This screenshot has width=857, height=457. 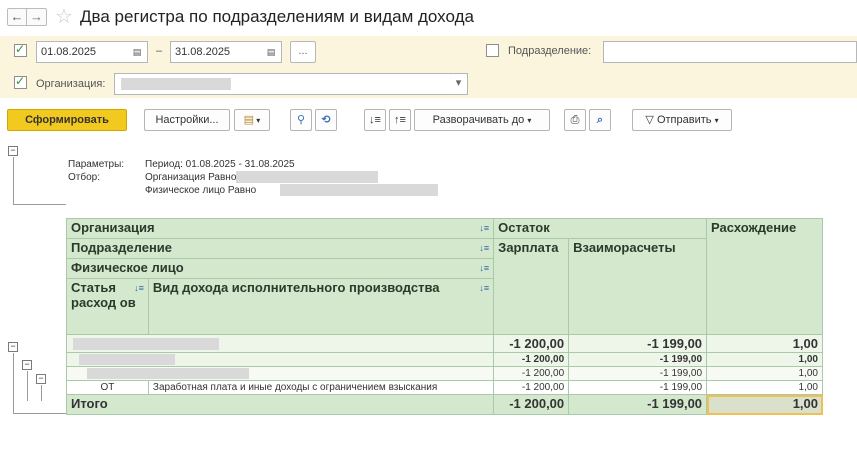 I want to click on clipboard-icon: ▤, so click(x=249, y=120).